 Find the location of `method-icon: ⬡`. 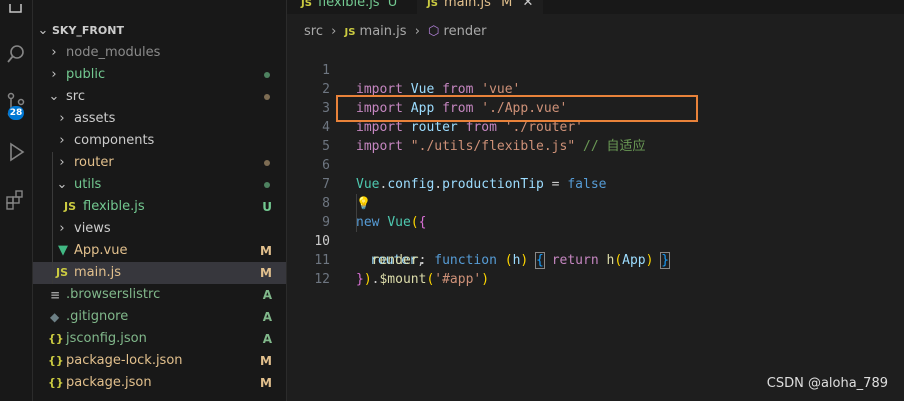

method-icon: ⬡ is located at coordinates (434, 31).